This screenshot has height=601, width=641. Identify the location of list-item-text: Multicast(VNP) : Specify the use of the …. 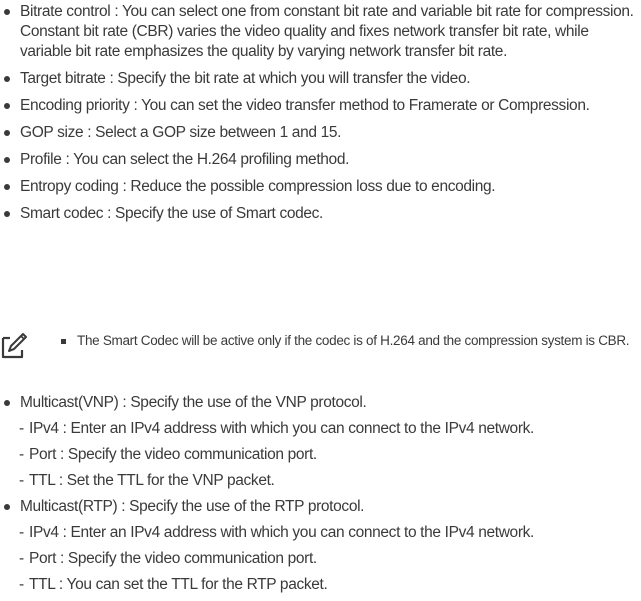
(193, 402).